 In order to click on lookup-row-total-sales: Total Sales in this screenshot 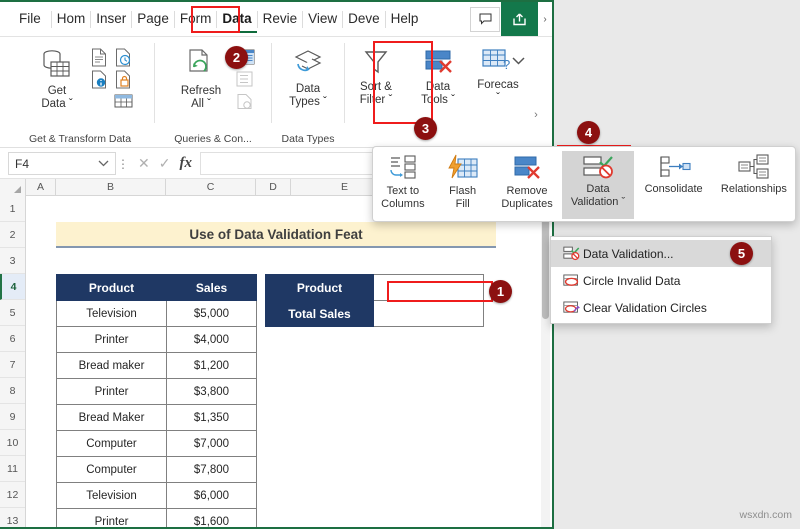, I will do `click(374, 313)`.